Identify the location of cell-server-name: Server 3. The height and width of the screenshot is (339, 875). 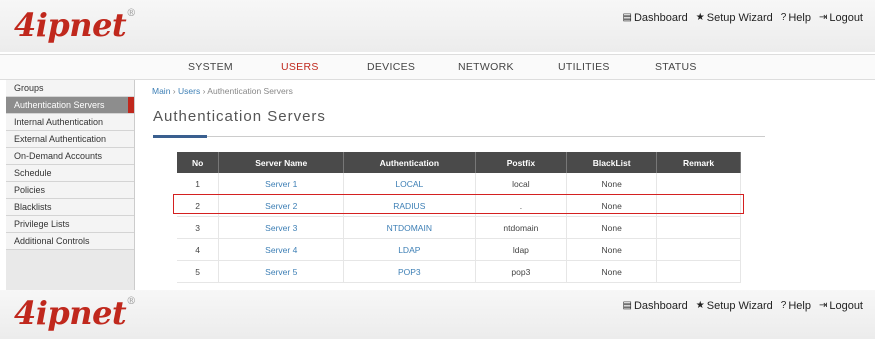
(281, 227).